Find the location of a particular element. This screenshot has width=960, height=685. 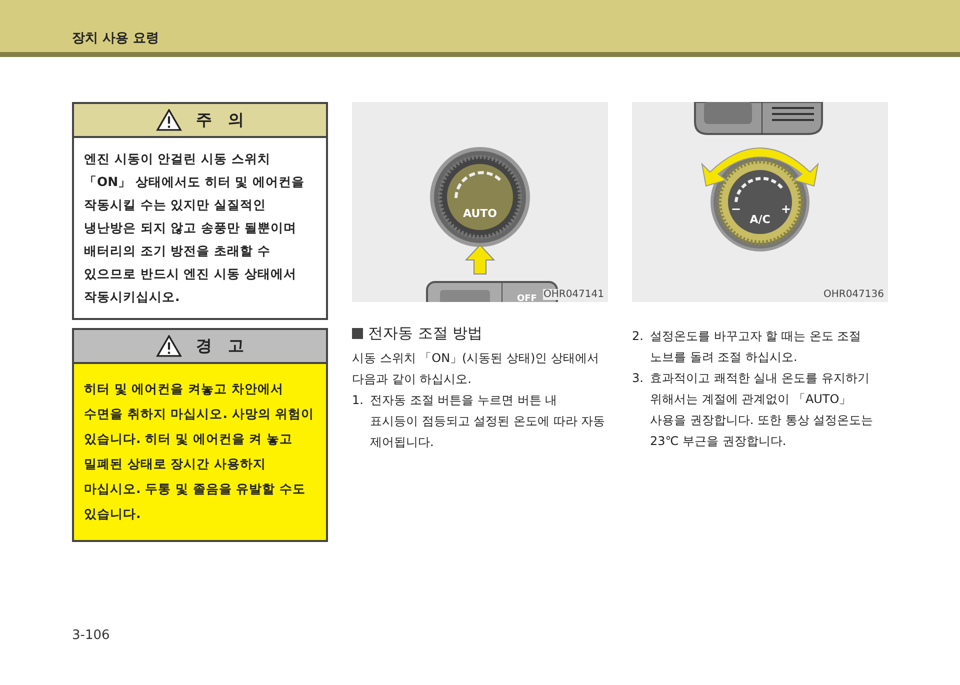

step-text: 설정온도를 바꾸고자 할 때는 온도 조절 노브를 돌려 조절 하십시오. is located at coordinates (756, 347).